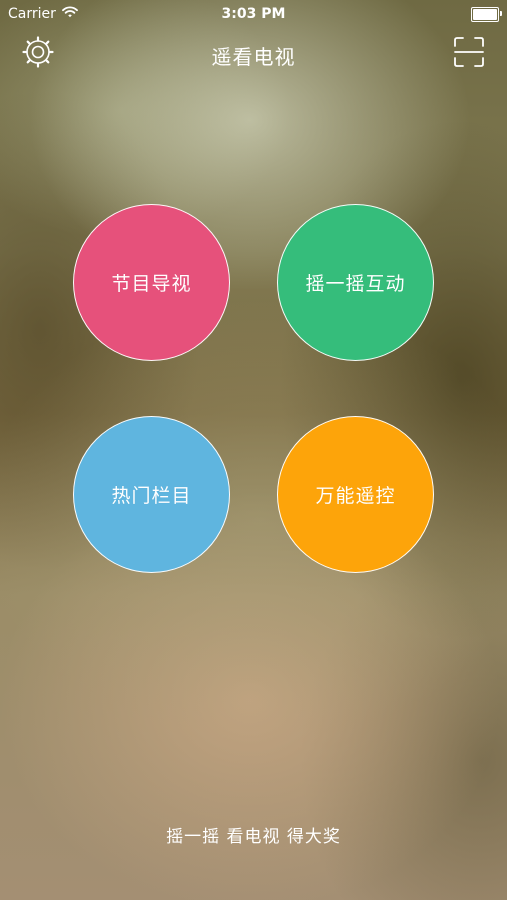  I want to click on universal-remote-label: 万能遥控, so click(355, 496).